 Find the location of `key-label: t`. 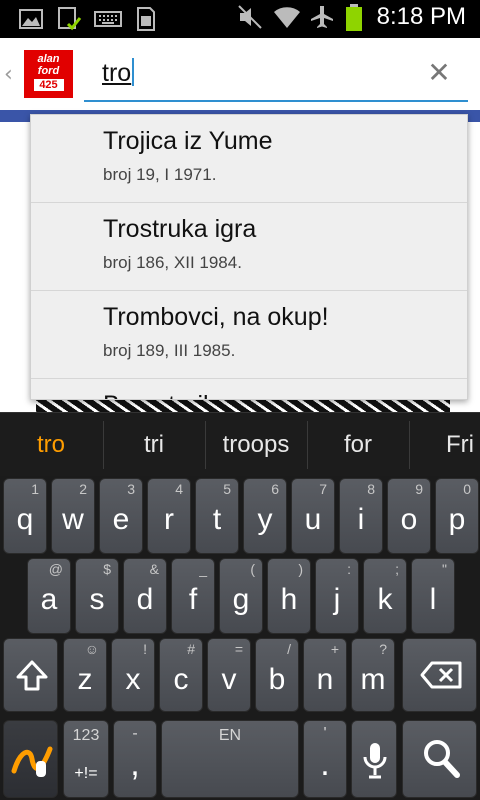

key-label: t is located at coordinates (217, 519).